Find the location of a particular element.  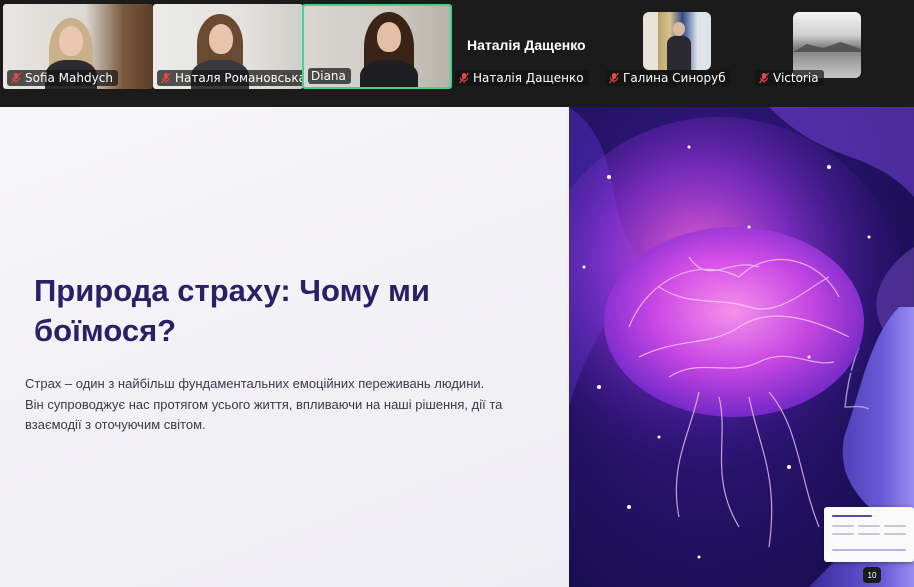

participant-nametag: Sofia Mahdych is located at coordinates (62, 78).